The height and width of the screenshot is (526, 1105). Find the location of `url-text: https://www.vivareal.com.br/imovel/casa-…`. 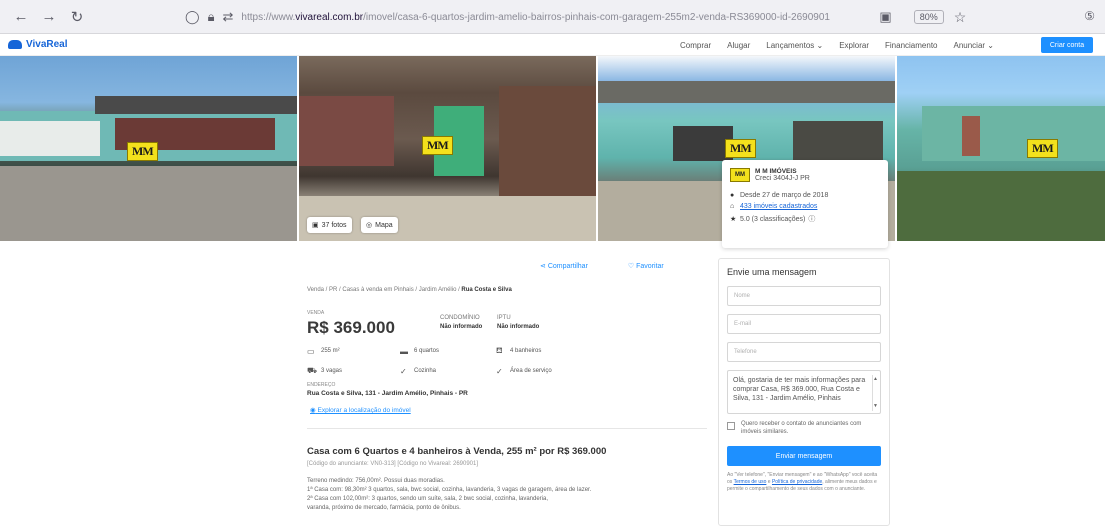

url-text: https://www.vivareal.com.br/imovel/casa-… is located at coordinates (556, 17).